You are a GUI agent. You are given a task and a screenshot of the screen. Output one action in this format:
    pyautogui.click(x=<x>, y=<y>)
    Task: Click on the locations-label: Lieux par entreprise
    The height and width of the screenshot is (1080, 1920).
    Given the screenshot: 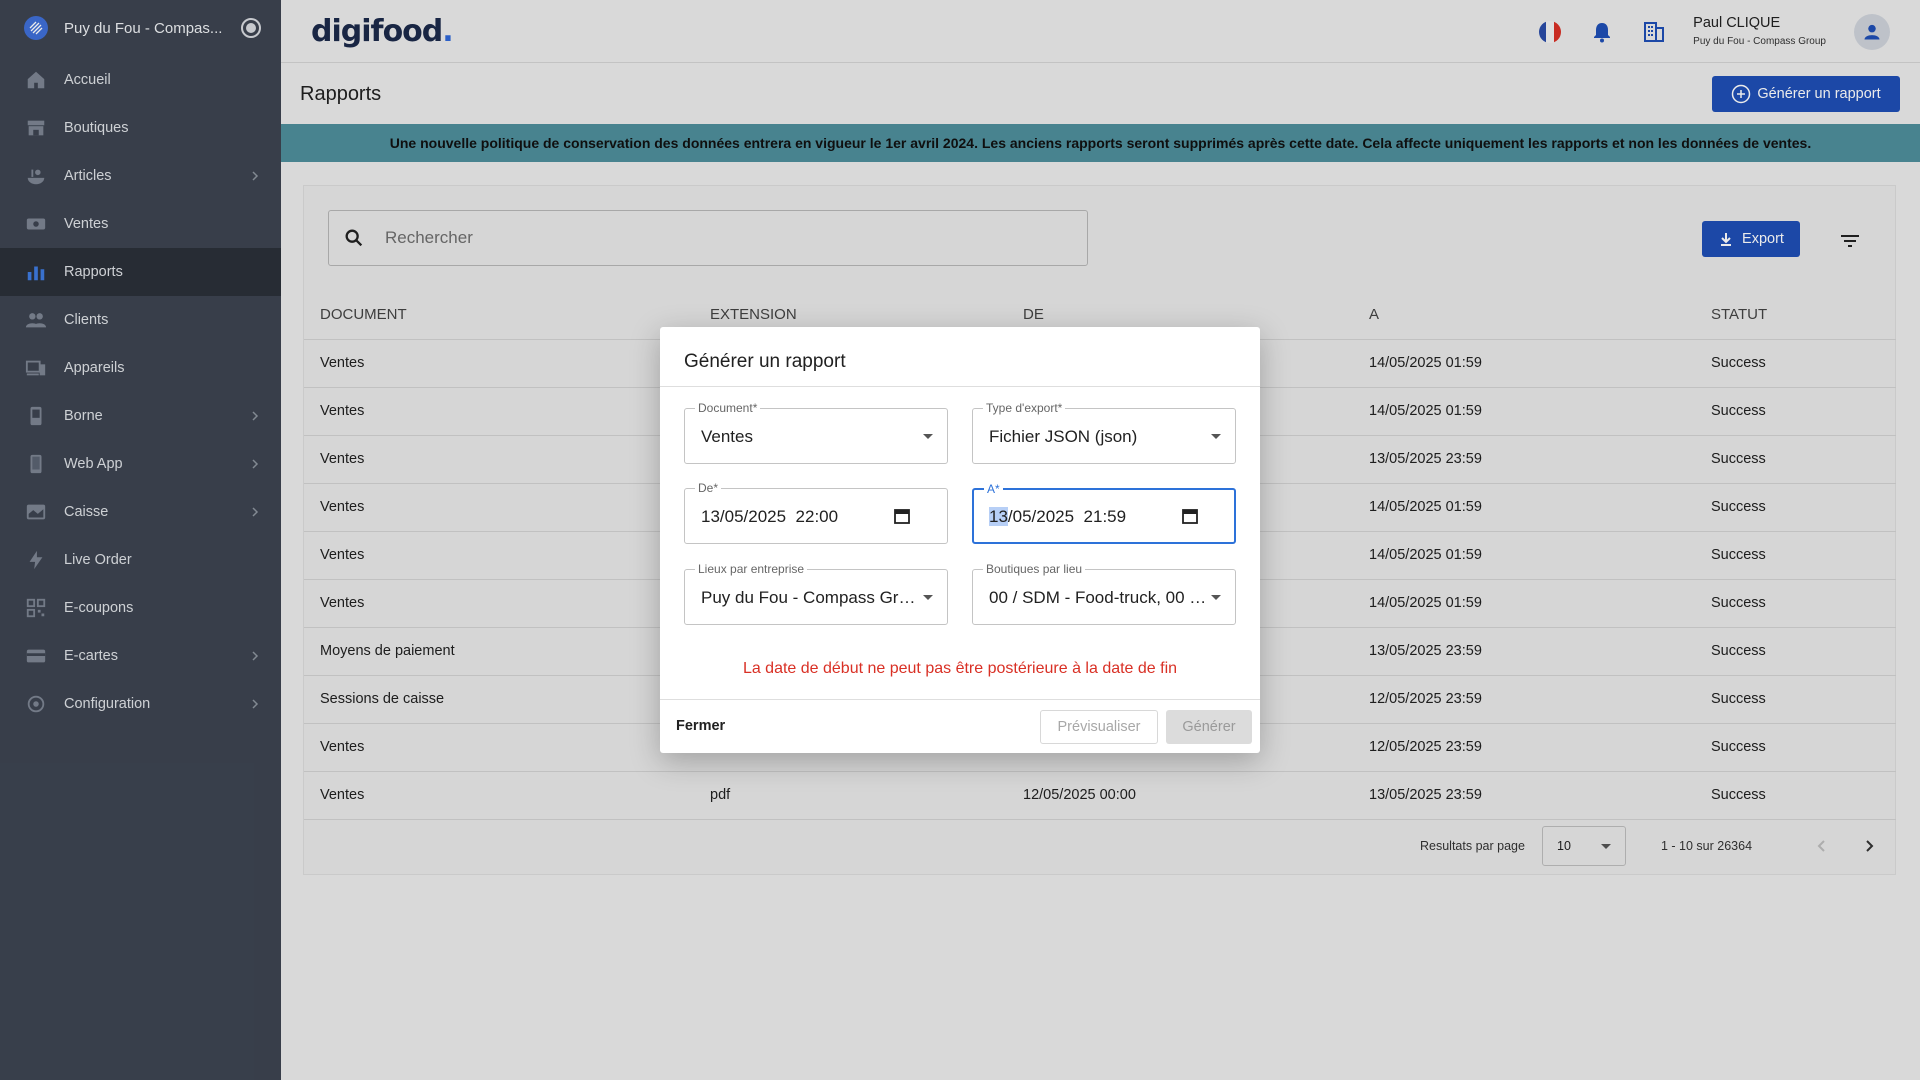 What is the action you would take?
    pyautogui.click(x=751, y=569)
    